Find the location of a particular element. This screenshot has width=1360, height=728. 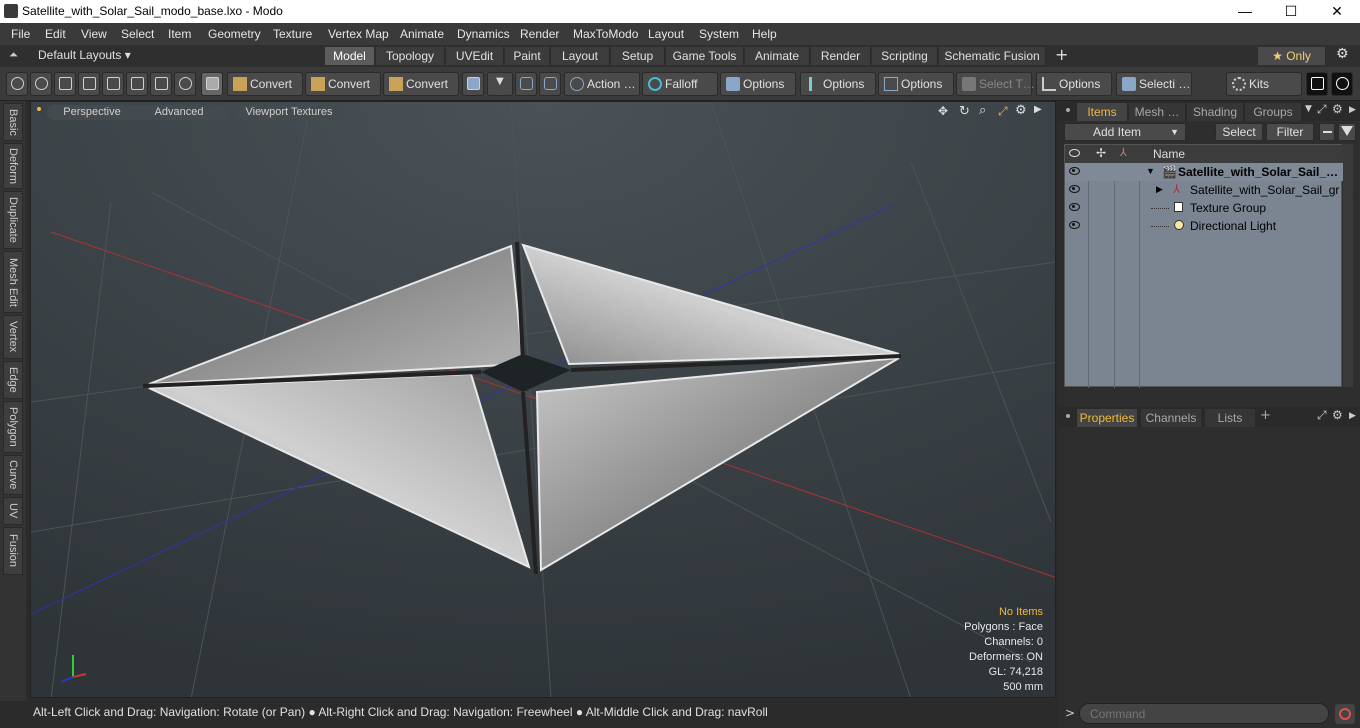

expand-arrow-icon: ▶ is located at coordinates (1159, 189).